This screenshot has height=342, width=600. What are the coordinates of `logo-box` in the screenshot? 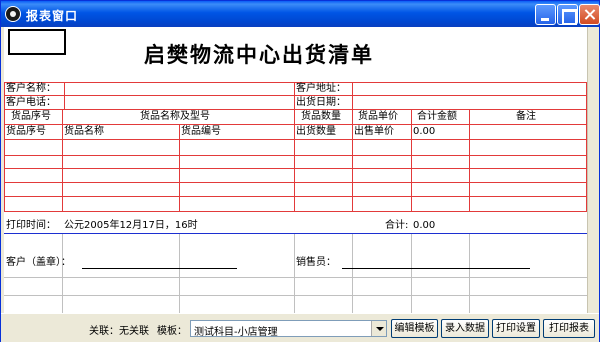 It's located at (37, 42).